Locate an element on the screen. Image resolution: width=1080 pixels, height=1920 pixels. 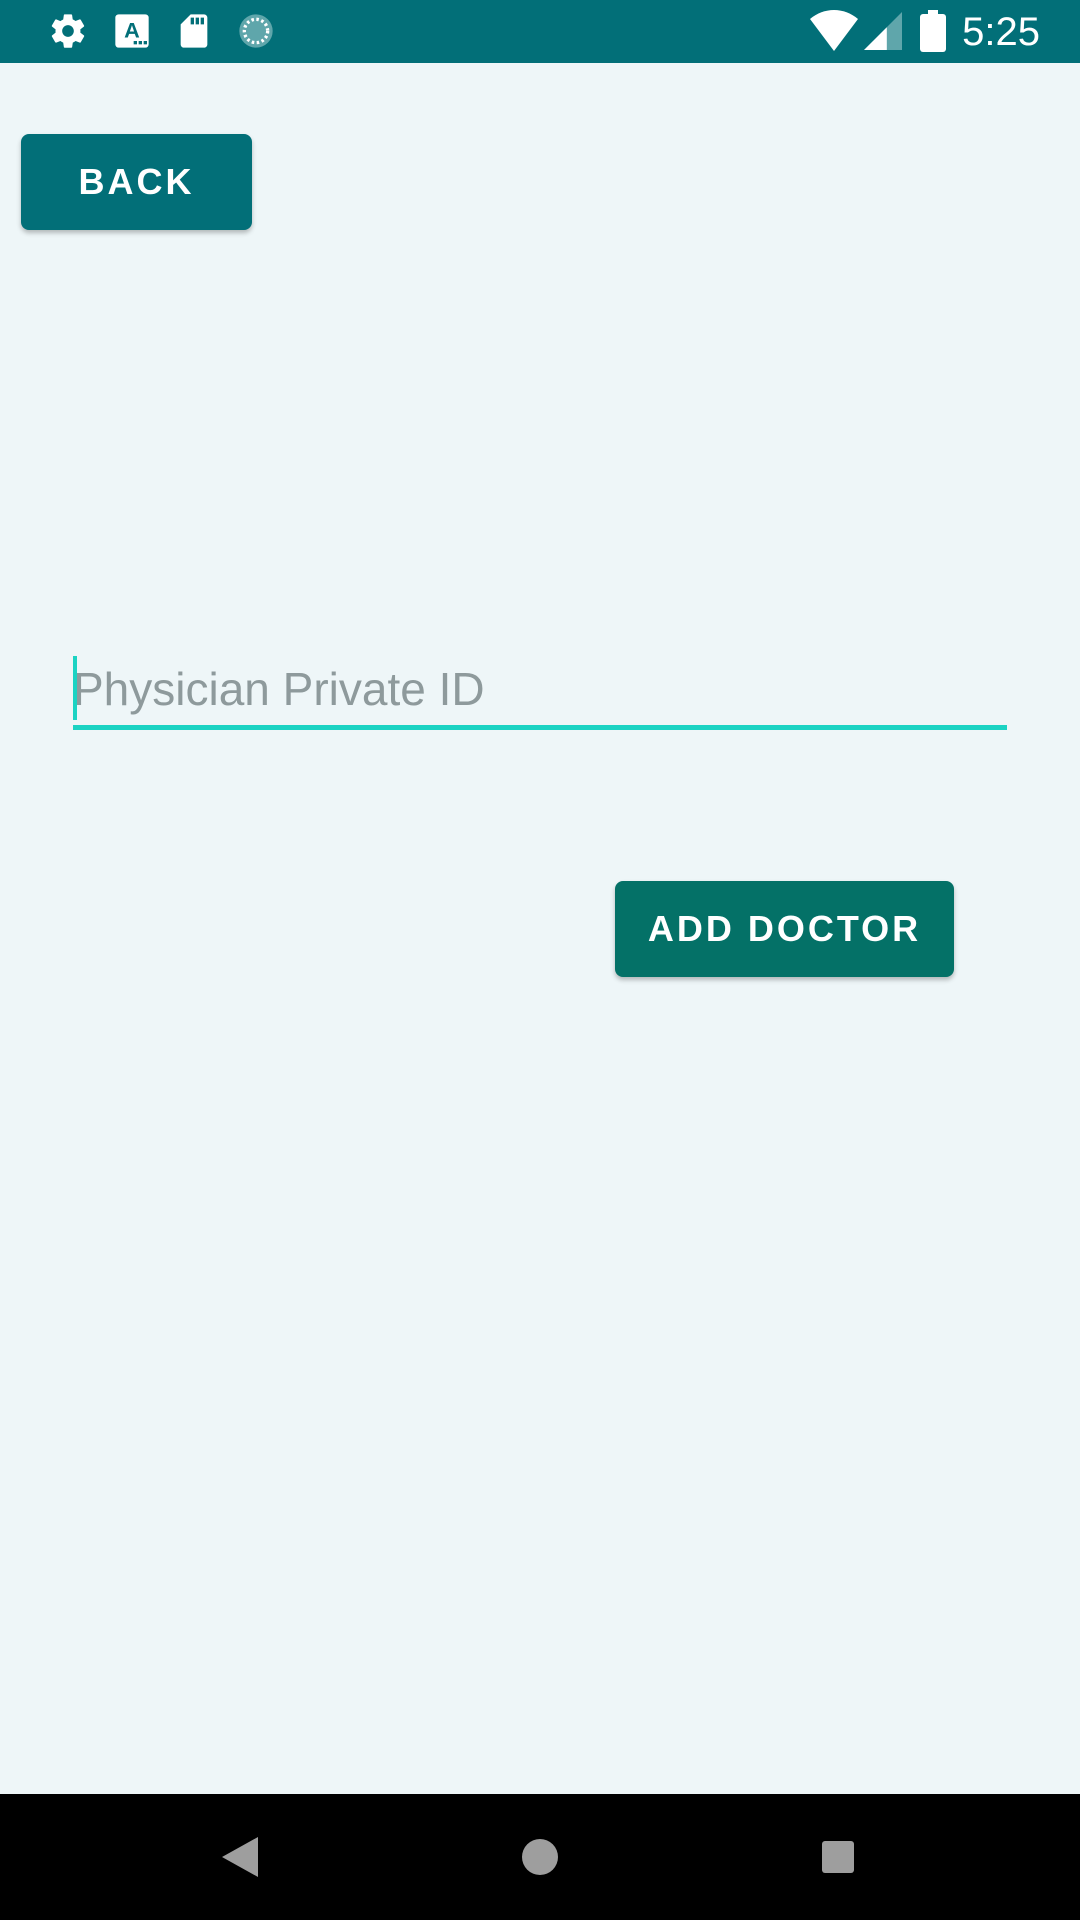
status-time: 5:25 is located at coordinates (1001, 32).